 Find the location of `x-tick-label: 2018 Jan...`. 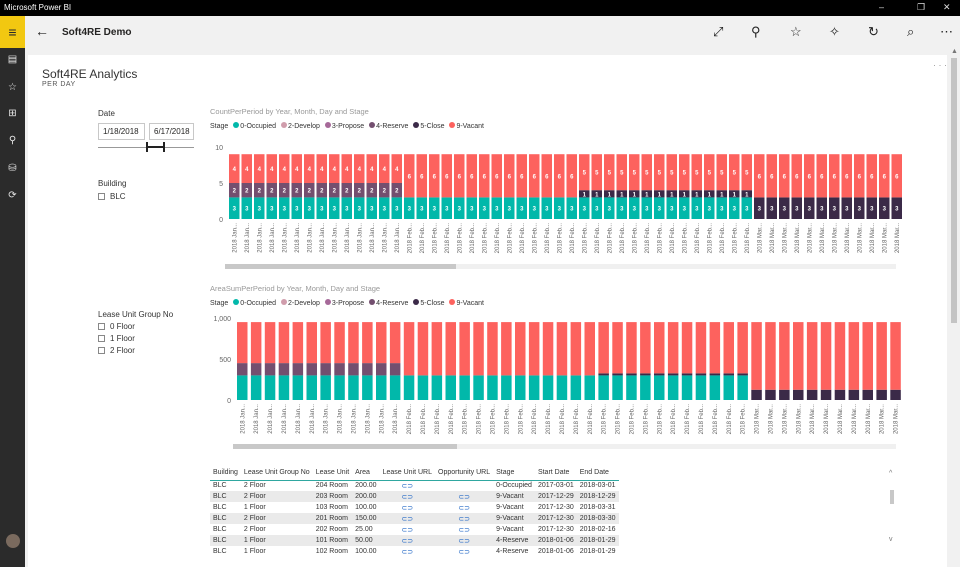

x-tick-label: 2018 Jan... is located at coordinates (273, 238).